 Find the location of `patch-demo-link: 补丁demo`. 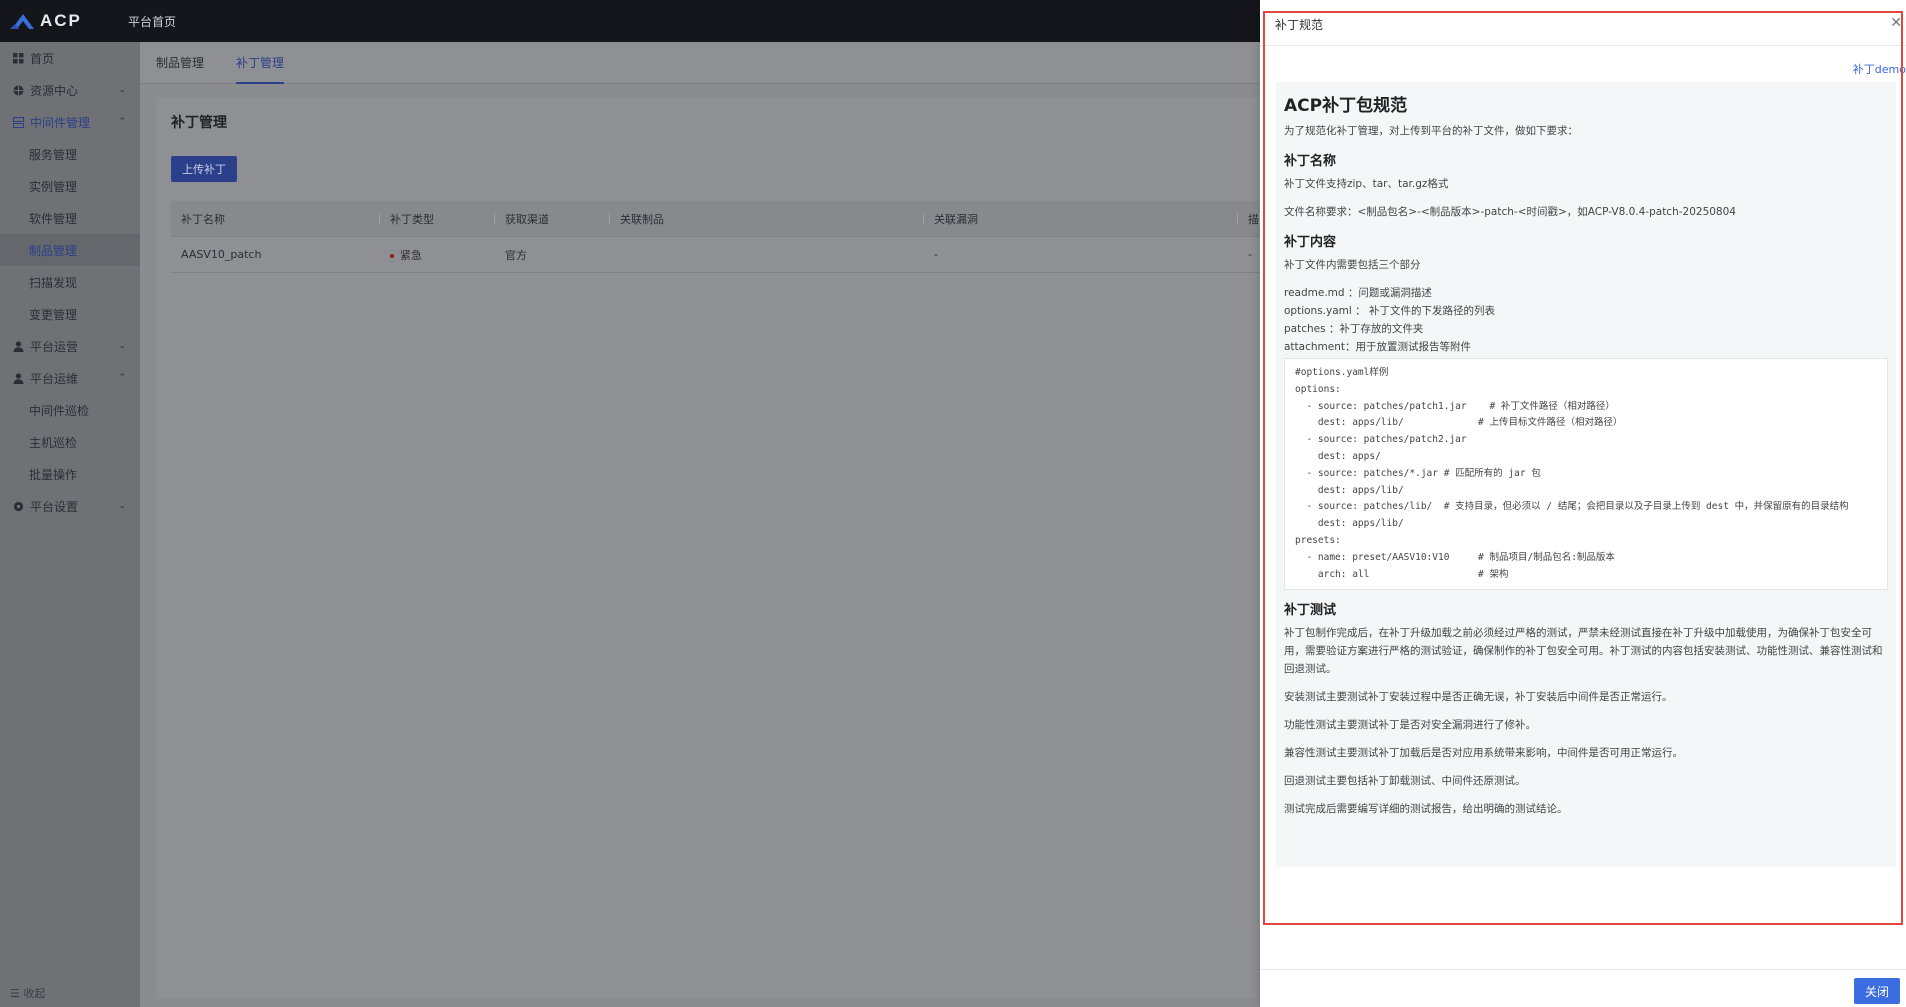

patch-demo-link: 补丁demo is located at coordinates (1879, 69).